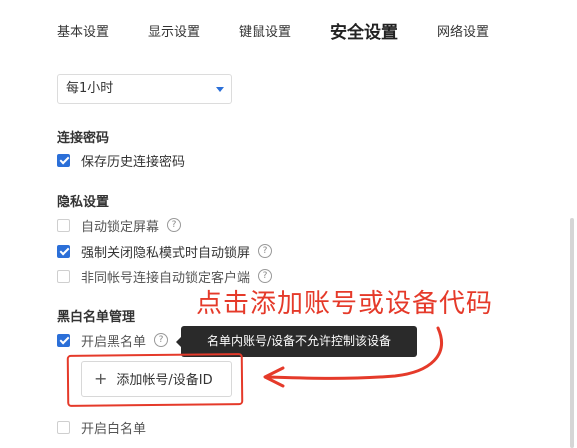  Describe the element at coordinates (572, 333) in the screenshot. I see `scrollbar` at that location.